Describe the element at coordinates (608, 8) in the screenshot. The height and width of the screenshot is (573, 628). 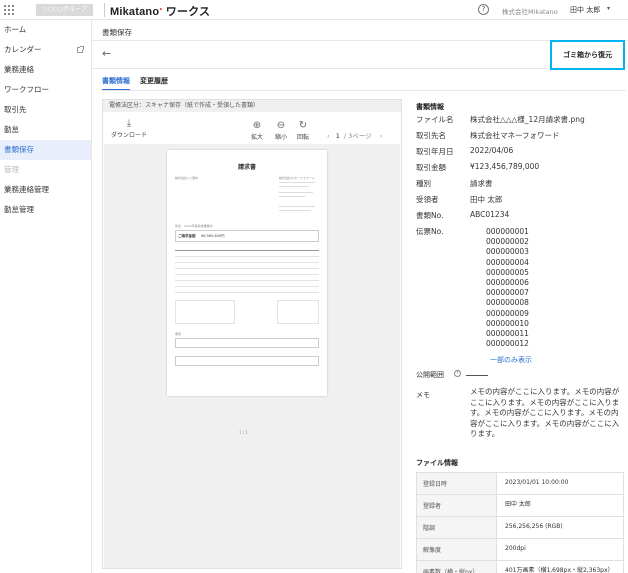
I see `chevron-down-icon: ▾` at that location.